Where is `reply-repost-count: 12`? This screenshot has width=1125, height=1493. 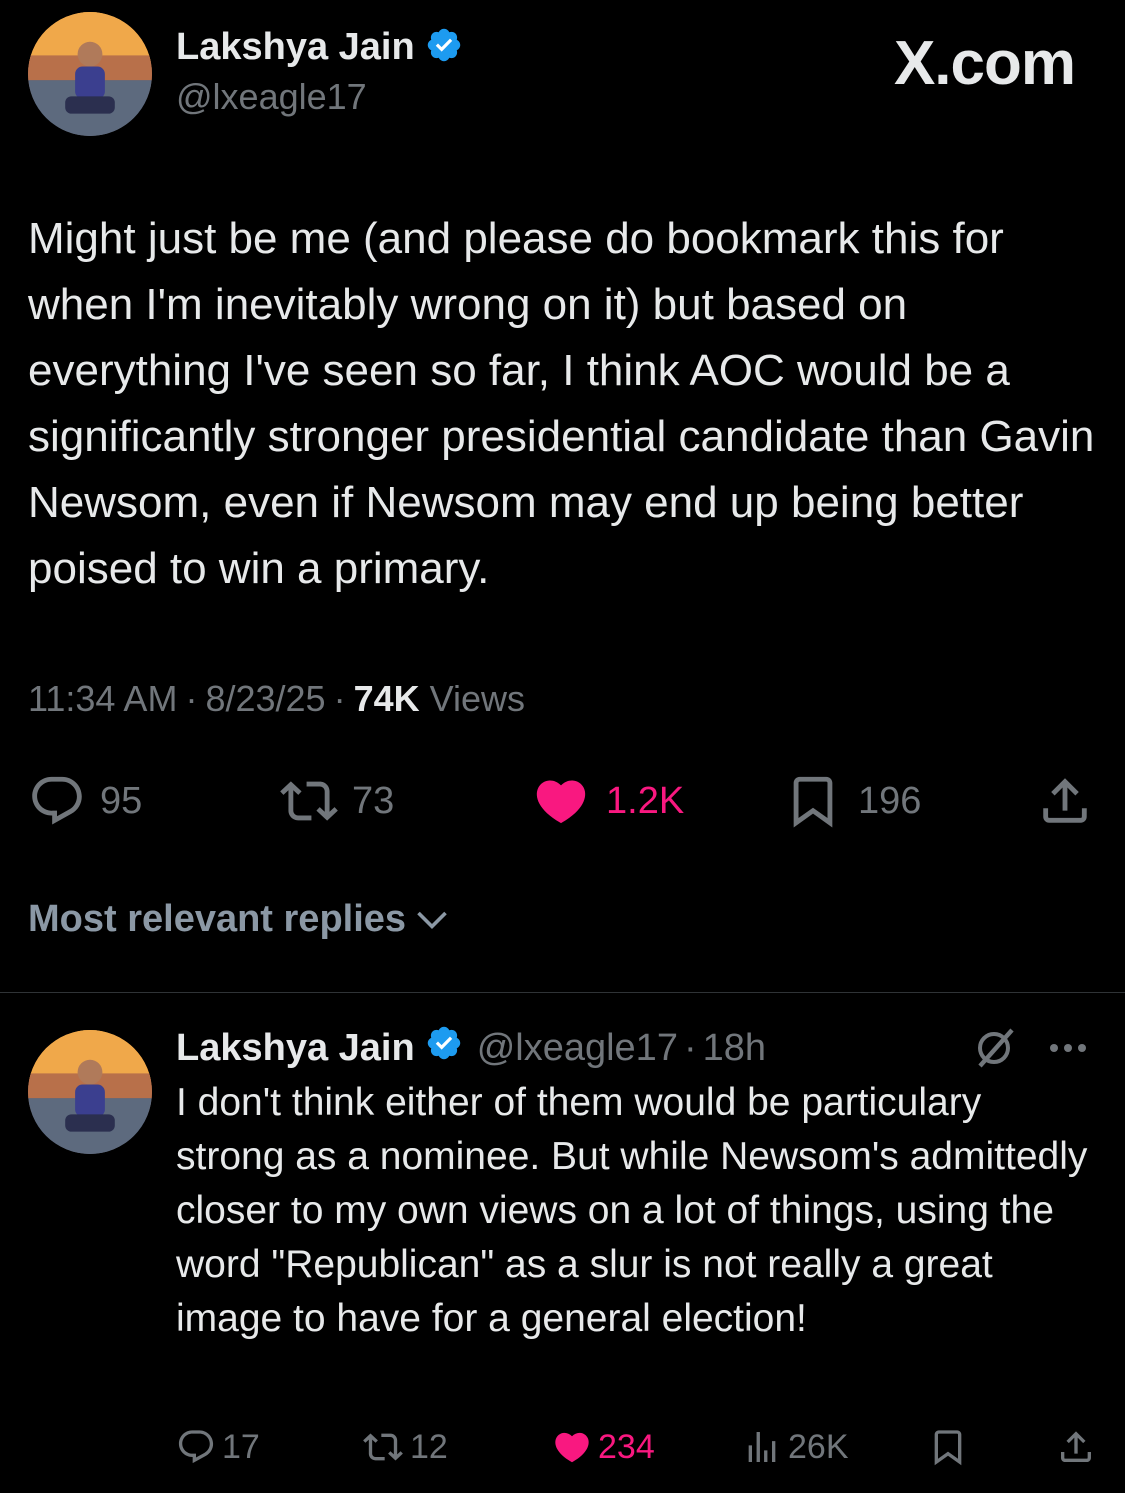
reply-repost-count: 12 is located at coordinates (429, 1446).